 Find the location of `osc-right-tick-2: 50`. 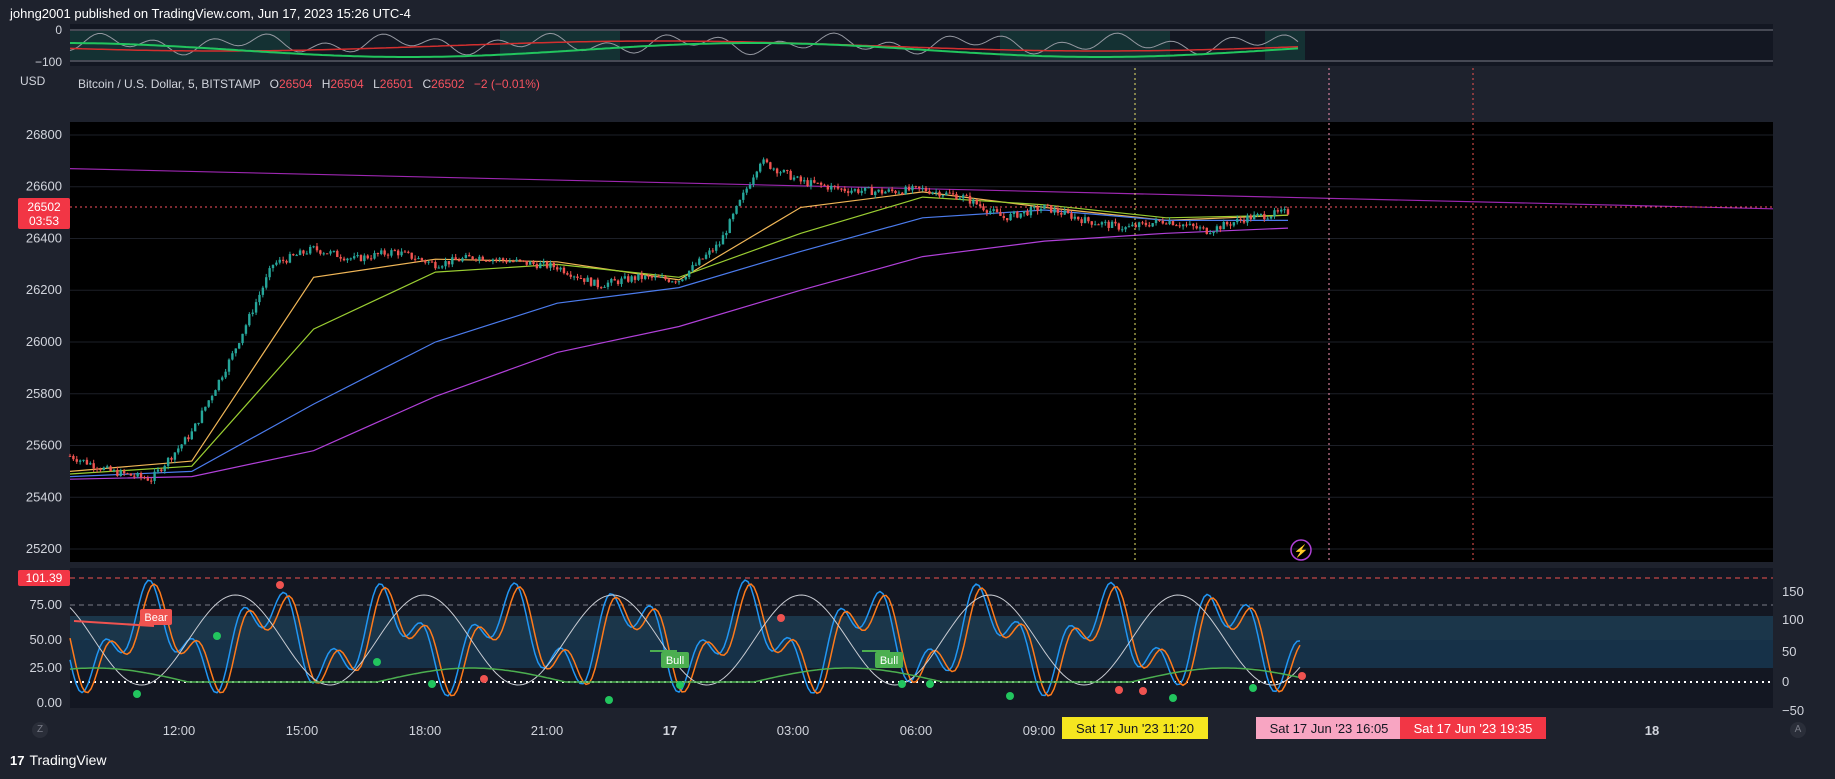

osc-right-tick-2: 50 is located at coordinates (1789, 651).